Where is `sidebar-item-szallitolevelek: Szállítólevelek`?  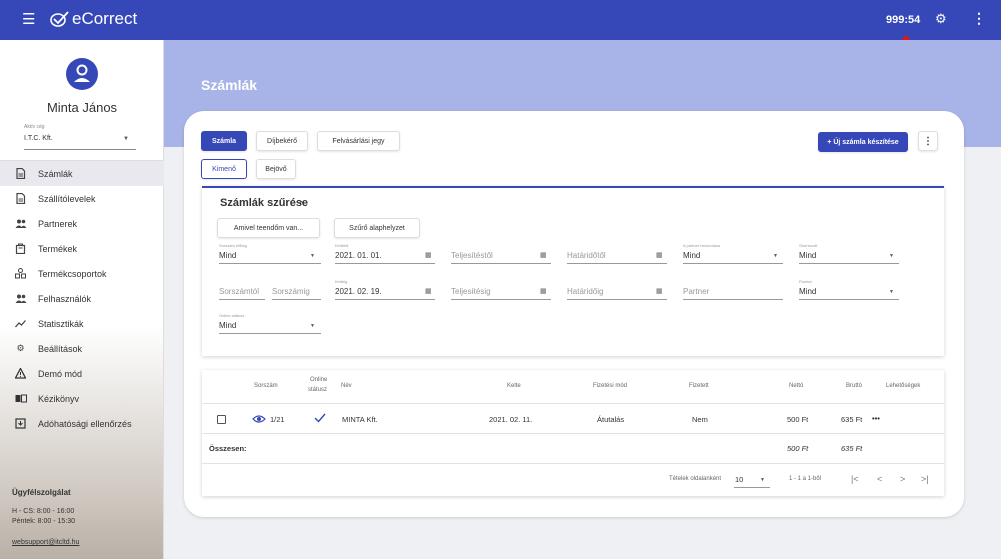 sidebar-item-szallitolevelek: Szállítólevelek is located at coordinates (82, 198).